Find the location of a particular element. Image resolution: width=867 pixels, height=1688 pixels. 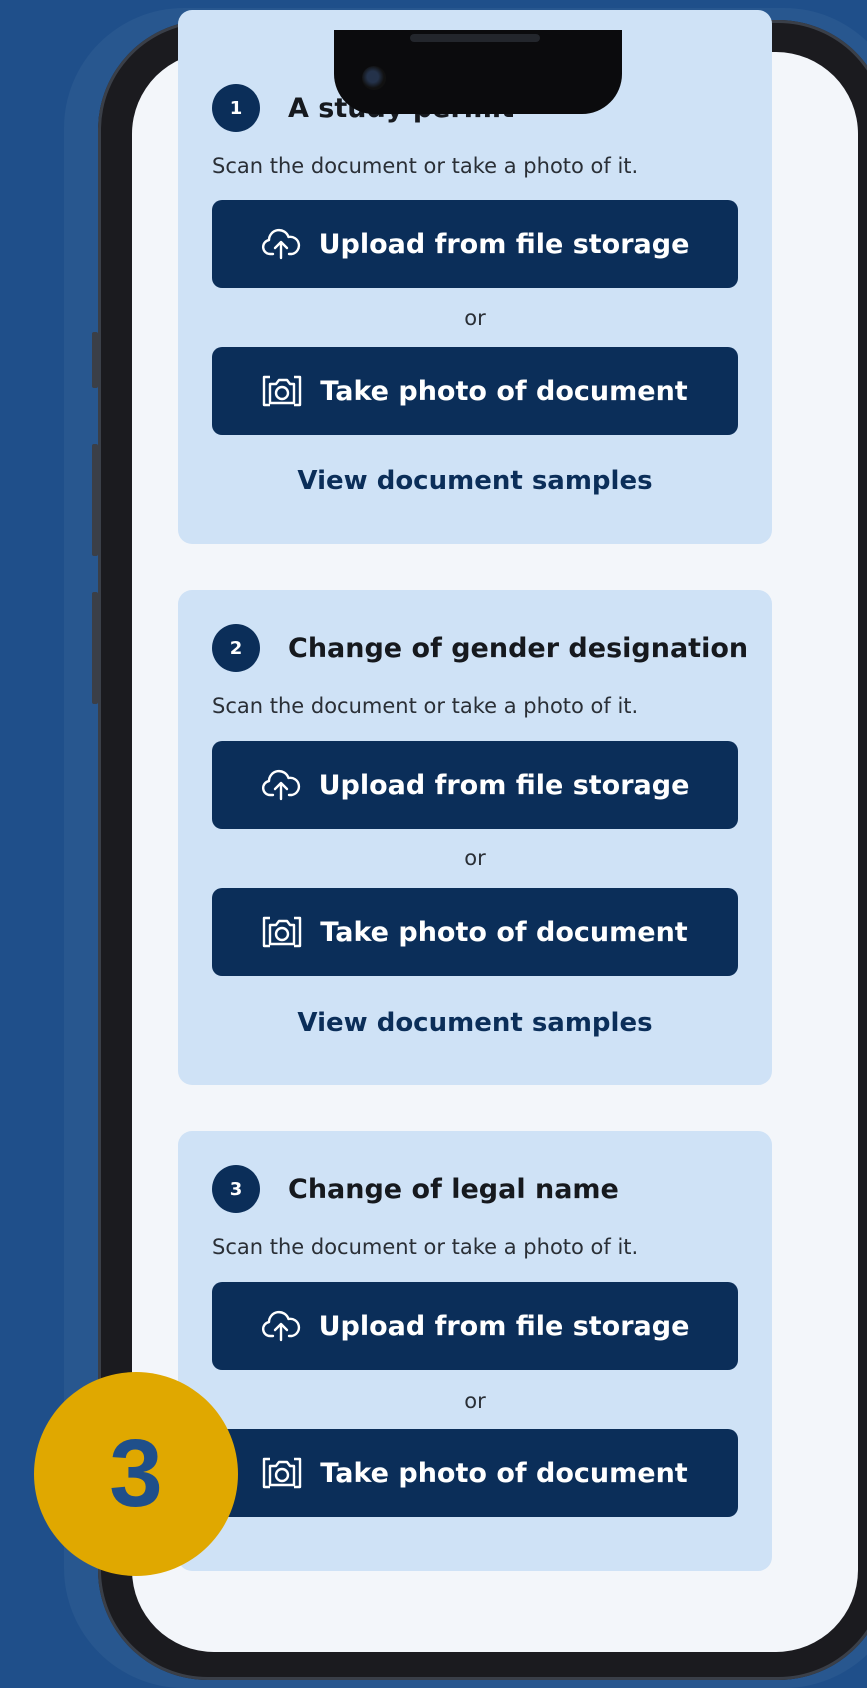

step-number: 2 is located at coordinates (236, 648).